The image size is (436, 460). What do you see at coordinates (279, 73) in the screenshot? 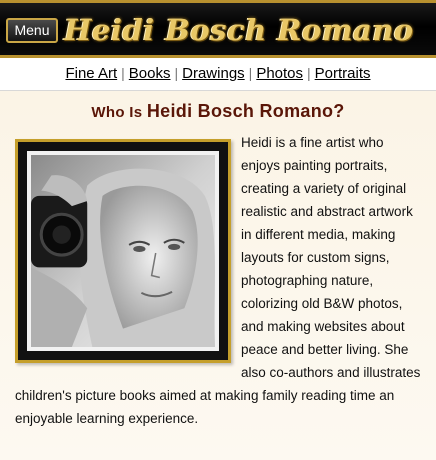
I see `nav-link-photos: Photos` at bounding box center [279, 73].